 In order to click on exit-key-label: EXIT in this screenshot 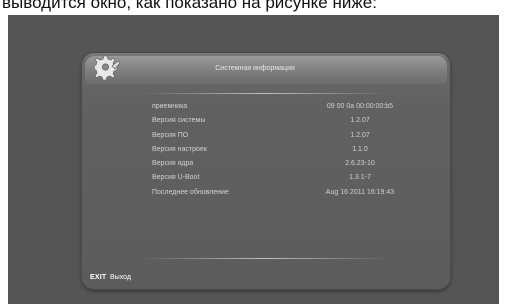, I will do `click(98, 277)`.